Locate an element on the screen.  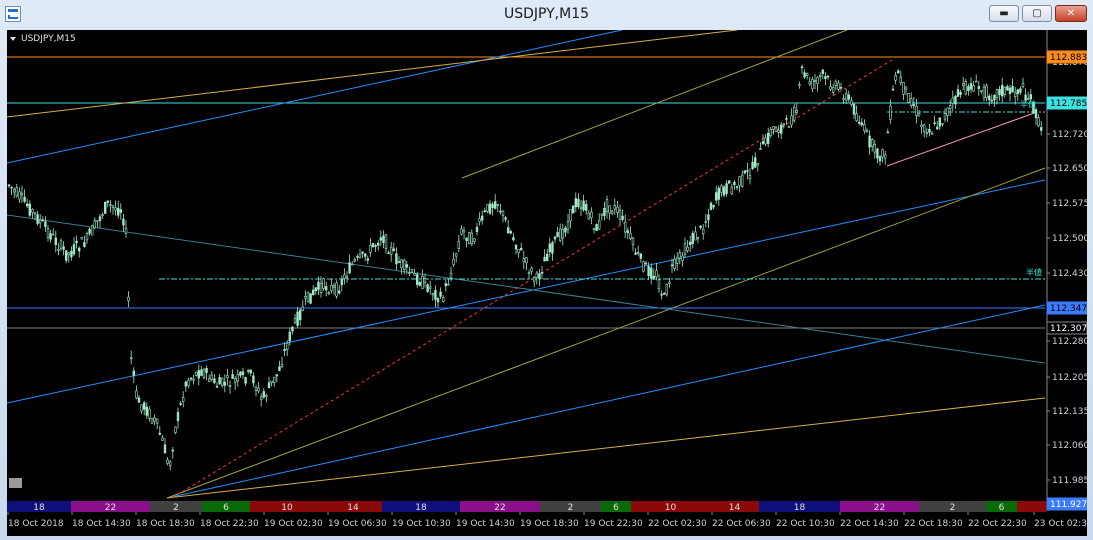
session-label: 2 is located at coordinates (176, 508).